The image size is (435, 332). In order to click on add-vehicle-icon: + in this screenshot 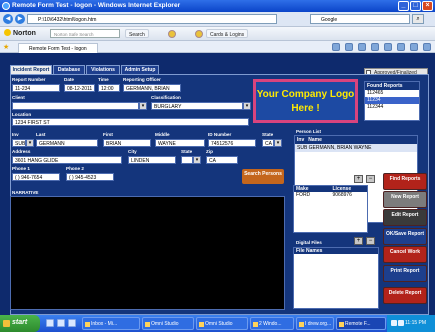, I will do `click(358, 179)`.